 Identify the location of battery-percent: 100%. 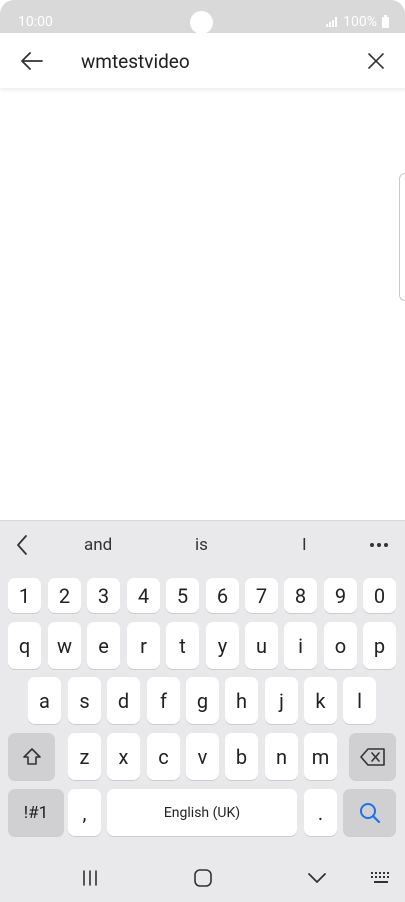
(360, 22).